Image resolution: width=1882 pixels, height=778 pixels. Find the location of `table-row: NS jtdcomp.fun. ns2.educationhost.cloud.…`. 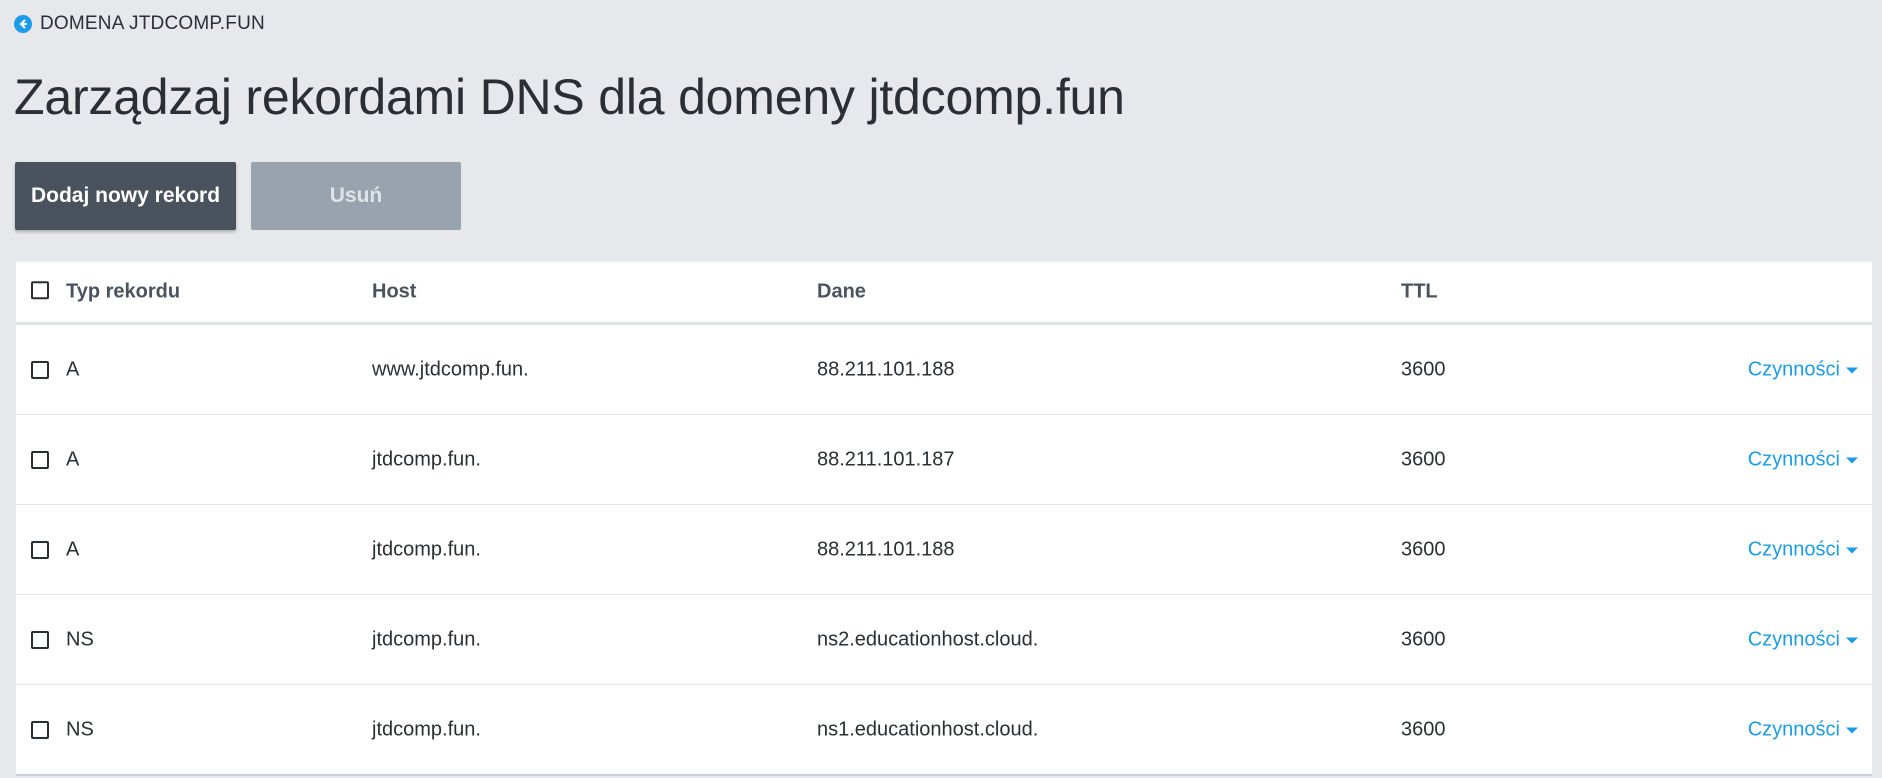

table-row: NS jtdcomp.fun. ns2.educationhost.cloud.… is located at coordinates (944, 640).